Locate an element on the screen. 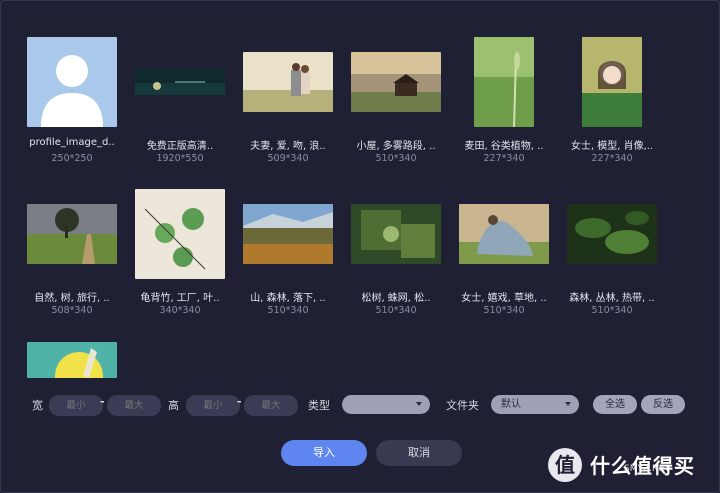 This screenshot has height=493, width=720. image-name: 自然, 树, 旅行, .. is located at coordinates (72, 298).